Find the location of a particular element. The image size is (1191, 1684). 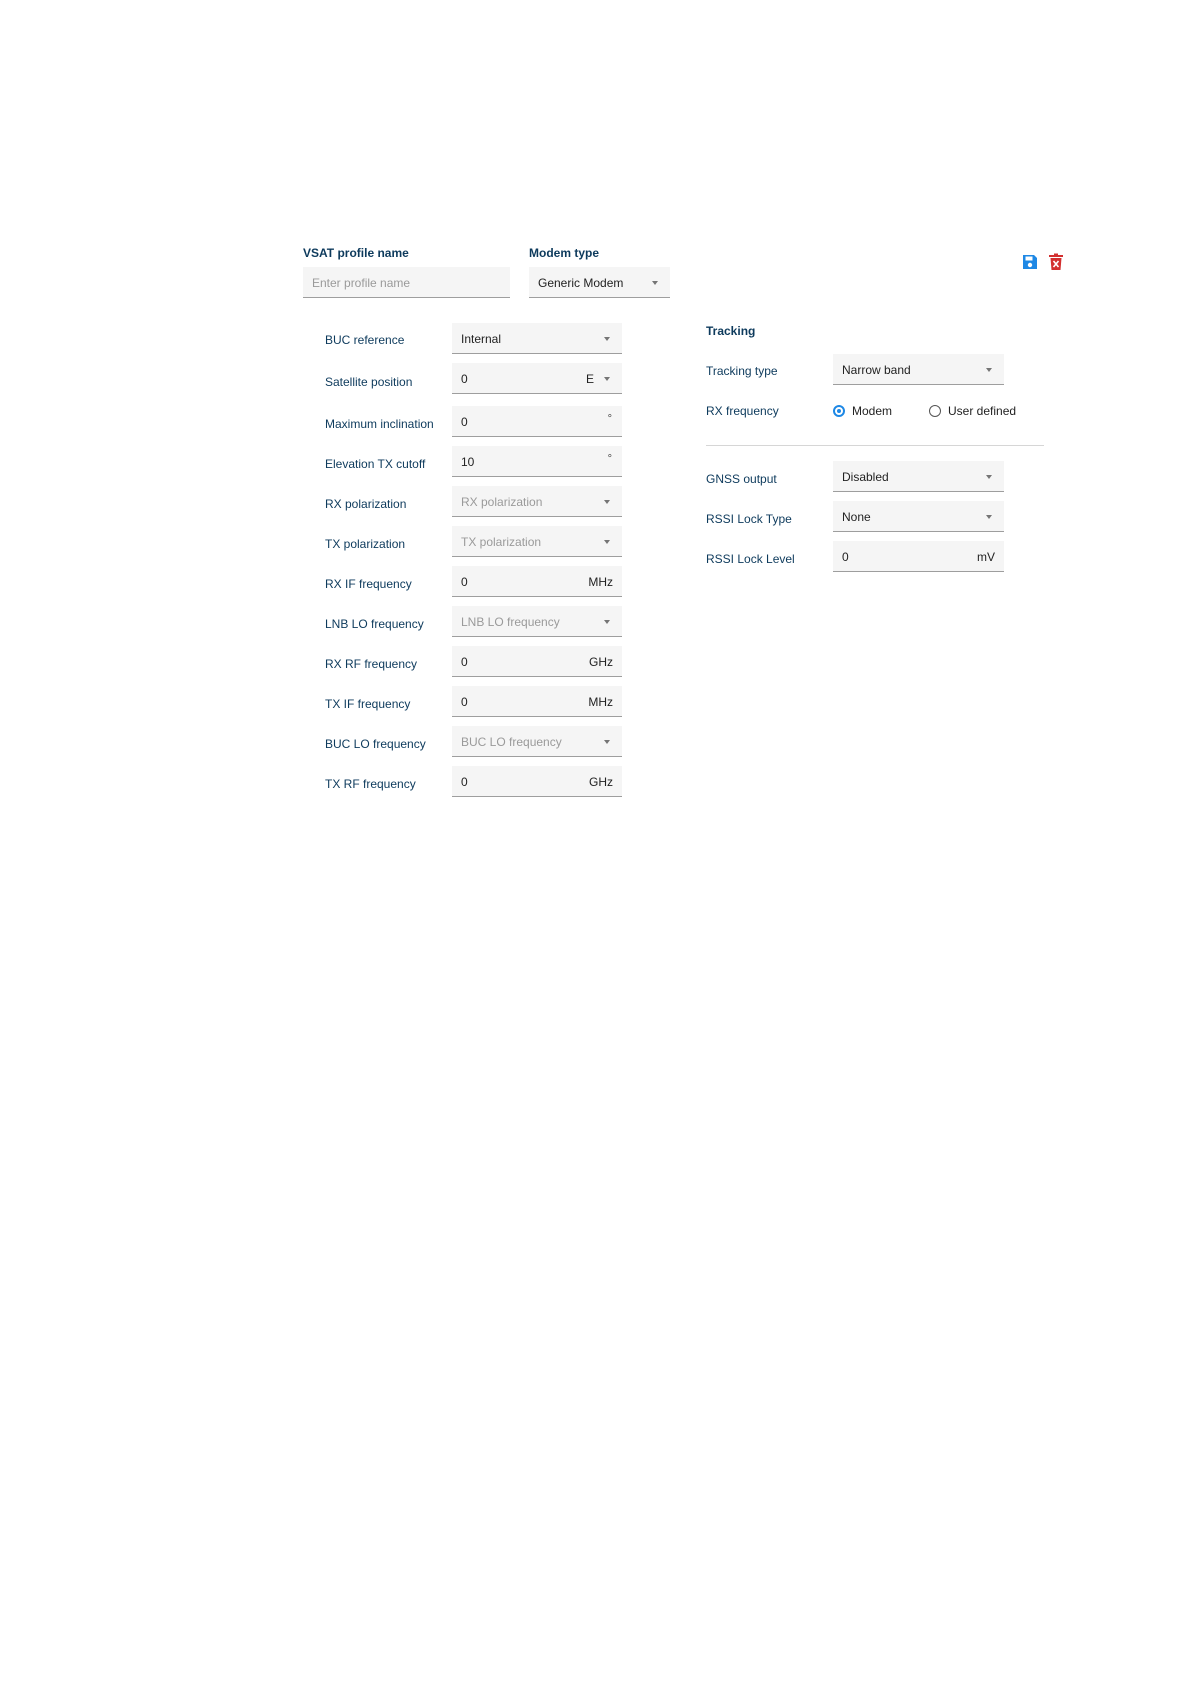

profile-name-placeholder: Enter profile name is located at coordinates (361, 283).